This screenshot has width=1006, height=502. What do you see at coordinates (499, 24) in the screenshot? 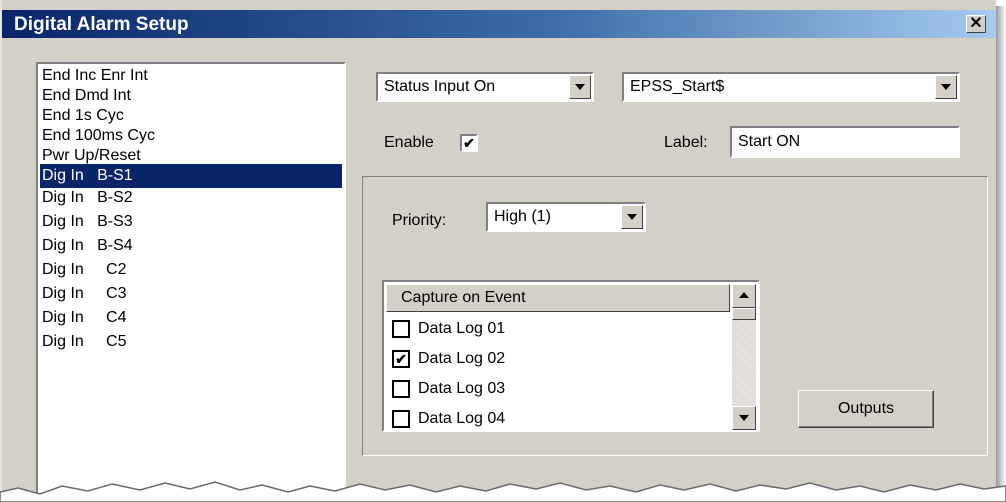
I see `title-bar: Digital Alarm Setup ✕` at bounding box center [499, 24].